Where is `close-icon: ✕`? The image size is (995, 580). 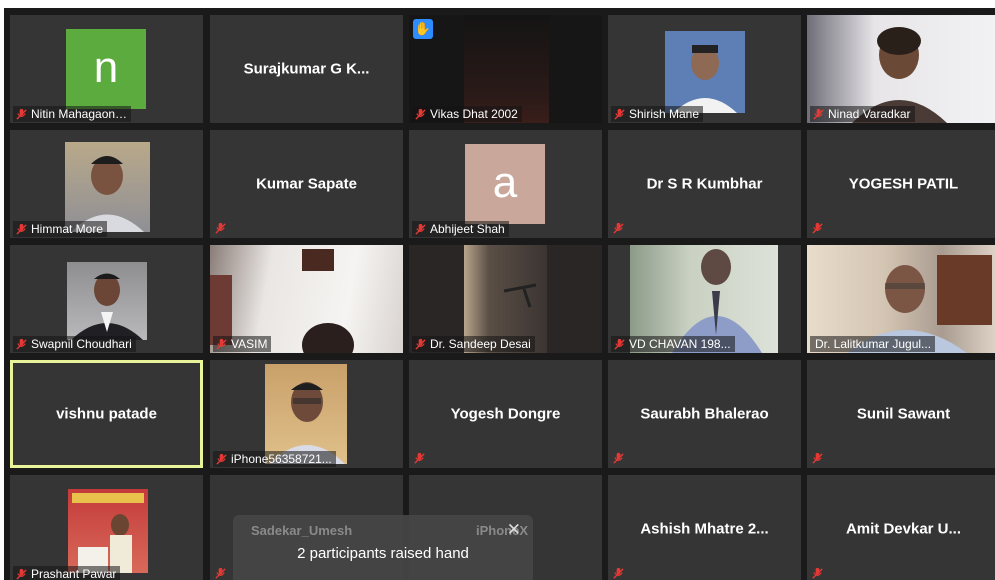
close-icon: ✕ is located at coordinates (514, 530).